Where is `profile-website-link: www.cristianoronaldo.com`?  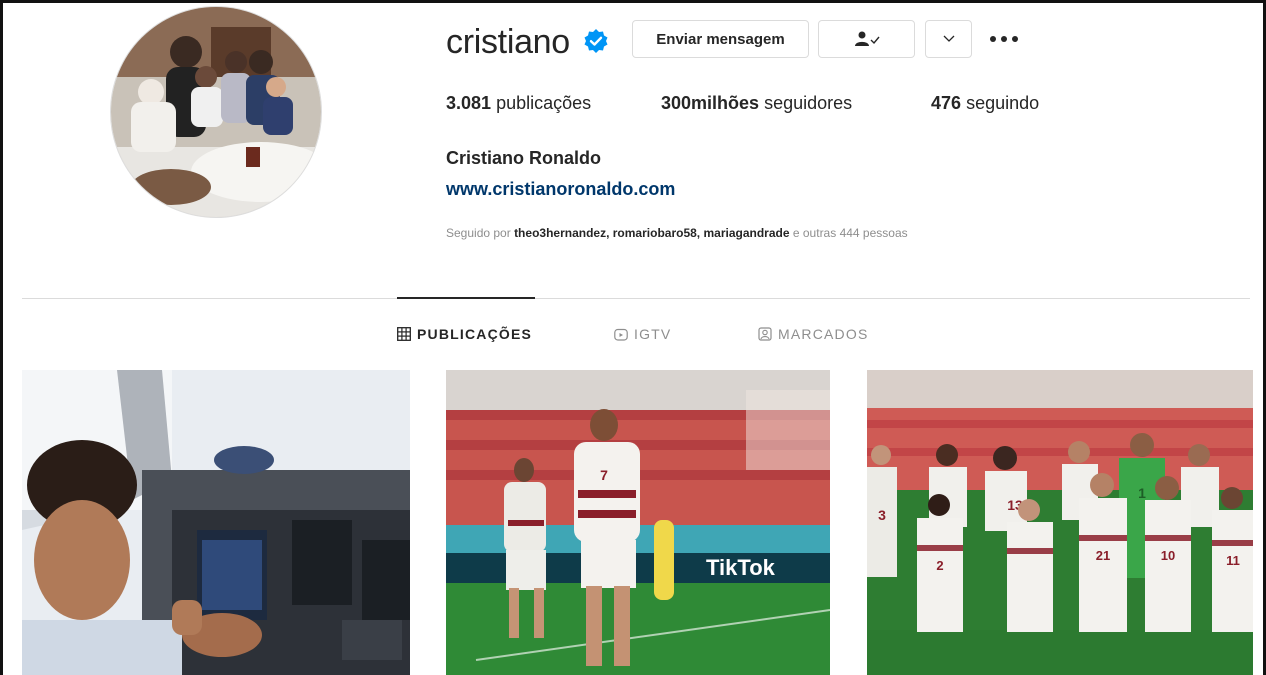 profile-website-link: www.cristianoronaldo.com is located at coordinates (560, 189).